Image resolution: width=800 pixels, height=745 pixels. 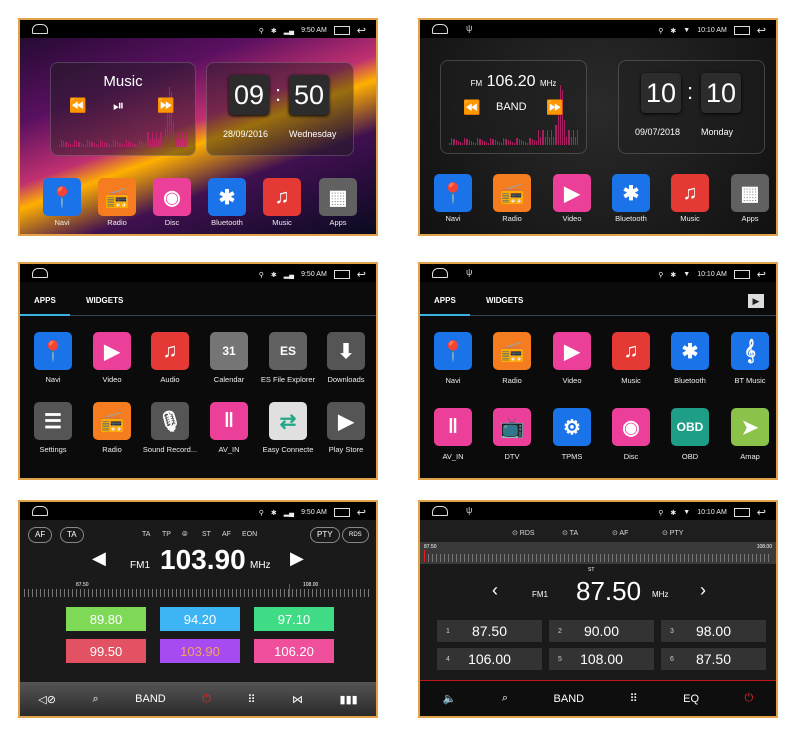 What do you see at coordinates (349, 699) in the screenshot?
I see `equalizer-icon: ▮▮▮` at bounding box center [349, 699].